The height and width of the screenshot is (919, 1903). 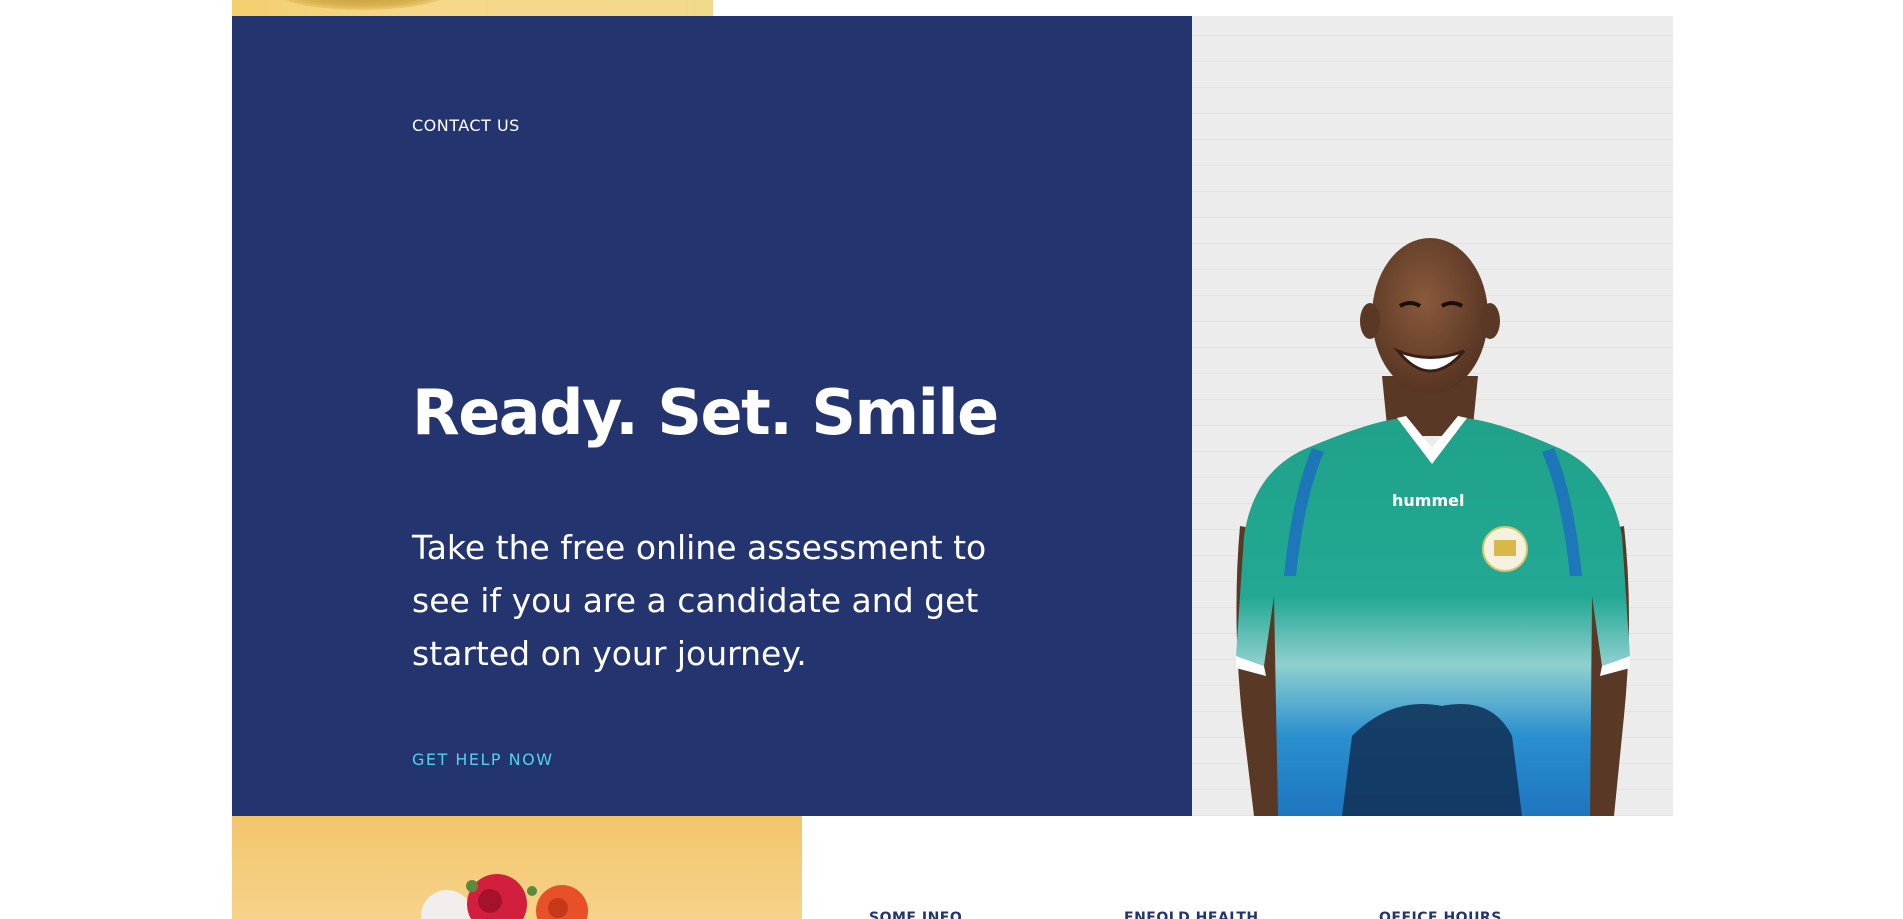 I want to click on footer-heading-office-hours: OFFICE HOURS, so click(x=1440, y=914).